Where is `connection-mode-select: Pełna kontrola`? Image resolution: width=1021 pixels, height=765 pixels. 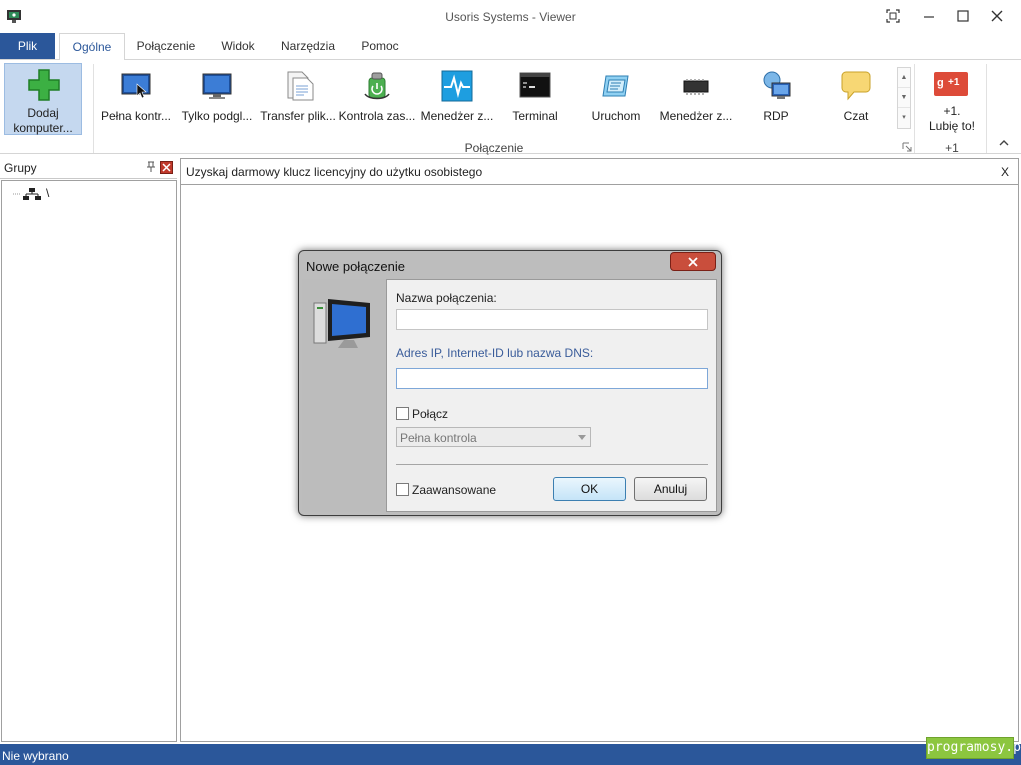 connection-mode-select: Pełna kontrola is located at coordinates (493, 437).